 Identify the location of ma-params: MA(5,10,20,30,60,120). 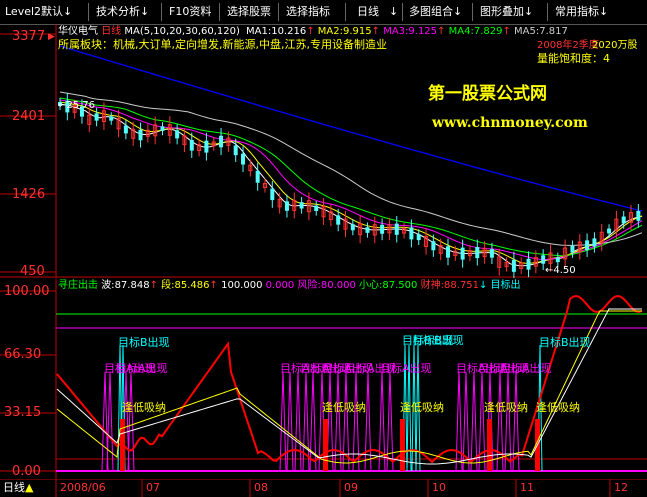
(182, 31).